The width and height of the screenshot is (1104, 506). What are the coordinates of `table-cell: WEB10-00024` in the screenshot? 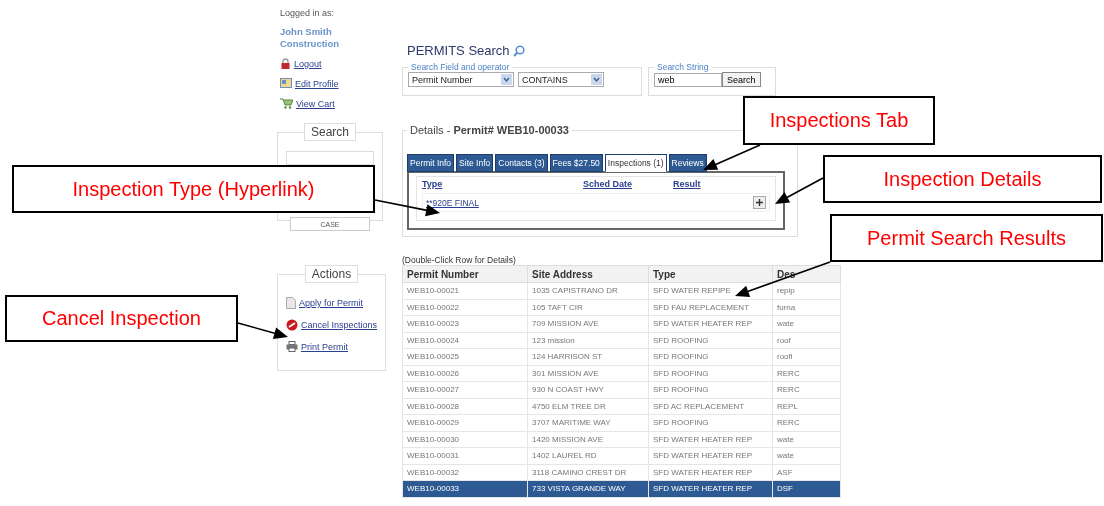 It's located at (465, 340).